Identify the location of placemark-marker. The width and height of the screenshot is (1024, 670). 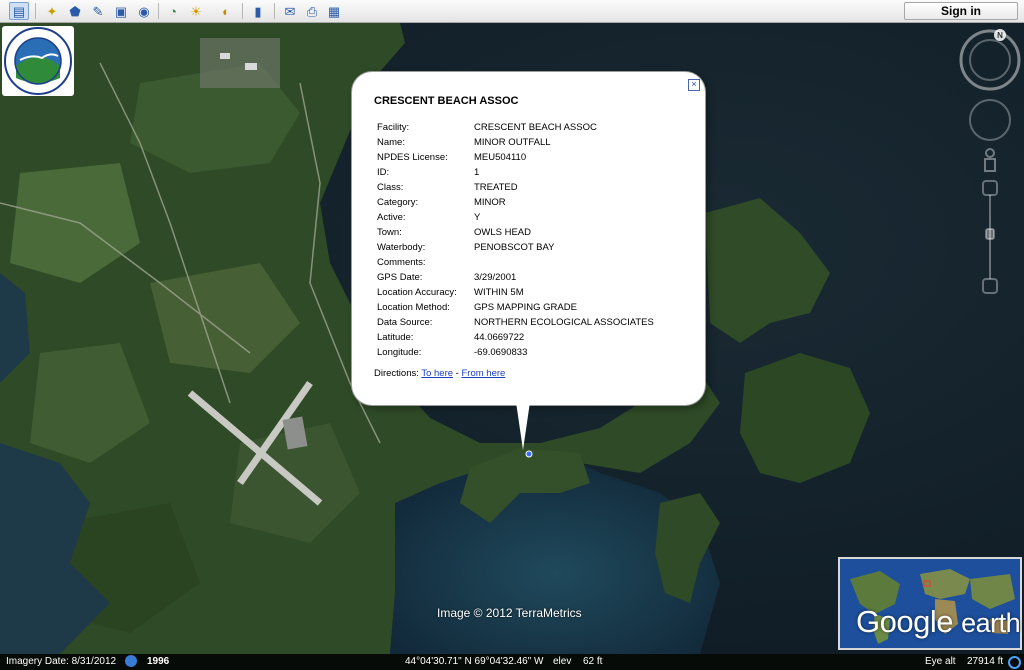
(529, 454).